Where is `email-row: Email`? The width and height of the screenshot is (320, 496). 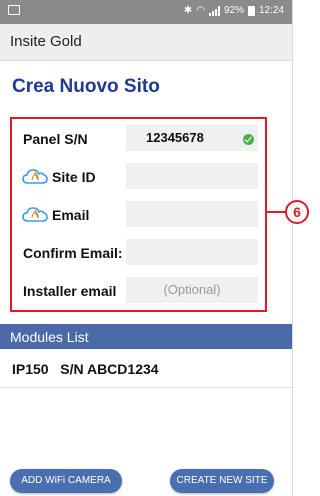
email-row: Email is located at coordinates (138, 215).